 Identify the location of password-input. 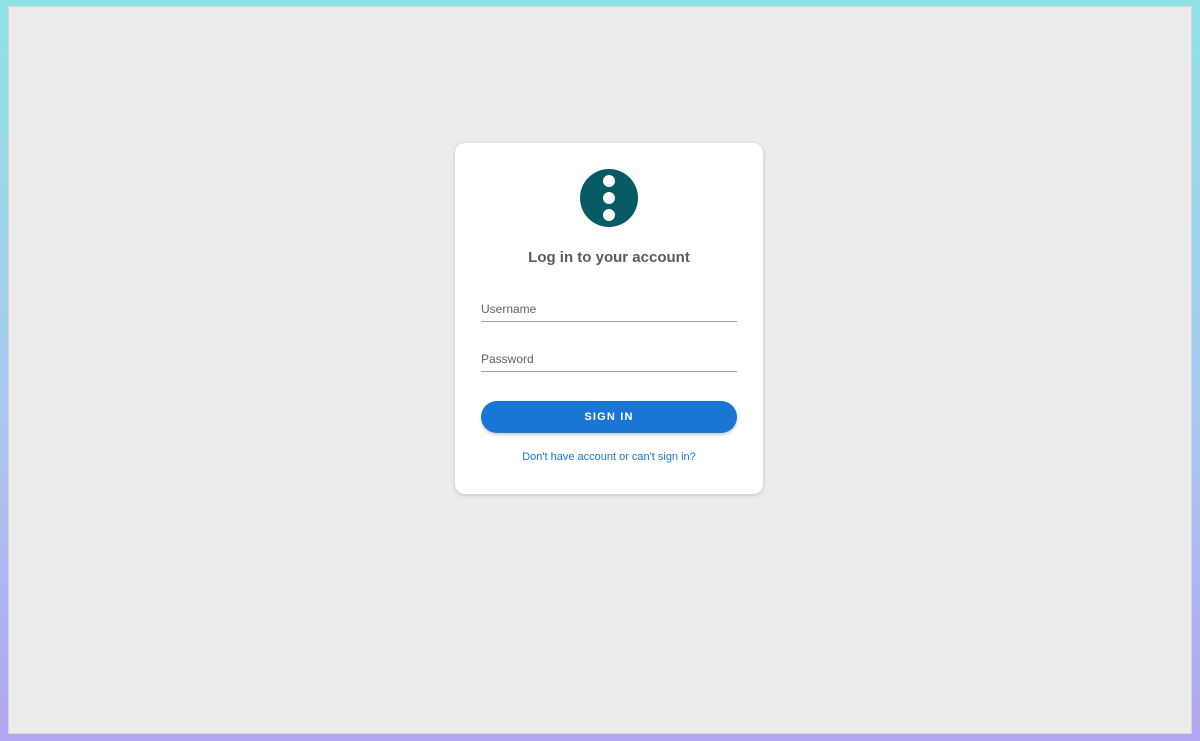
(609, 359).